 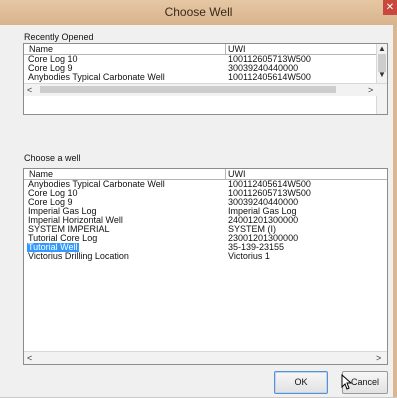 What do you see at coordinates (382, 74) in the screenshot?
I see `scroll-down-icon: ▼` at bounding box center [382, 74].